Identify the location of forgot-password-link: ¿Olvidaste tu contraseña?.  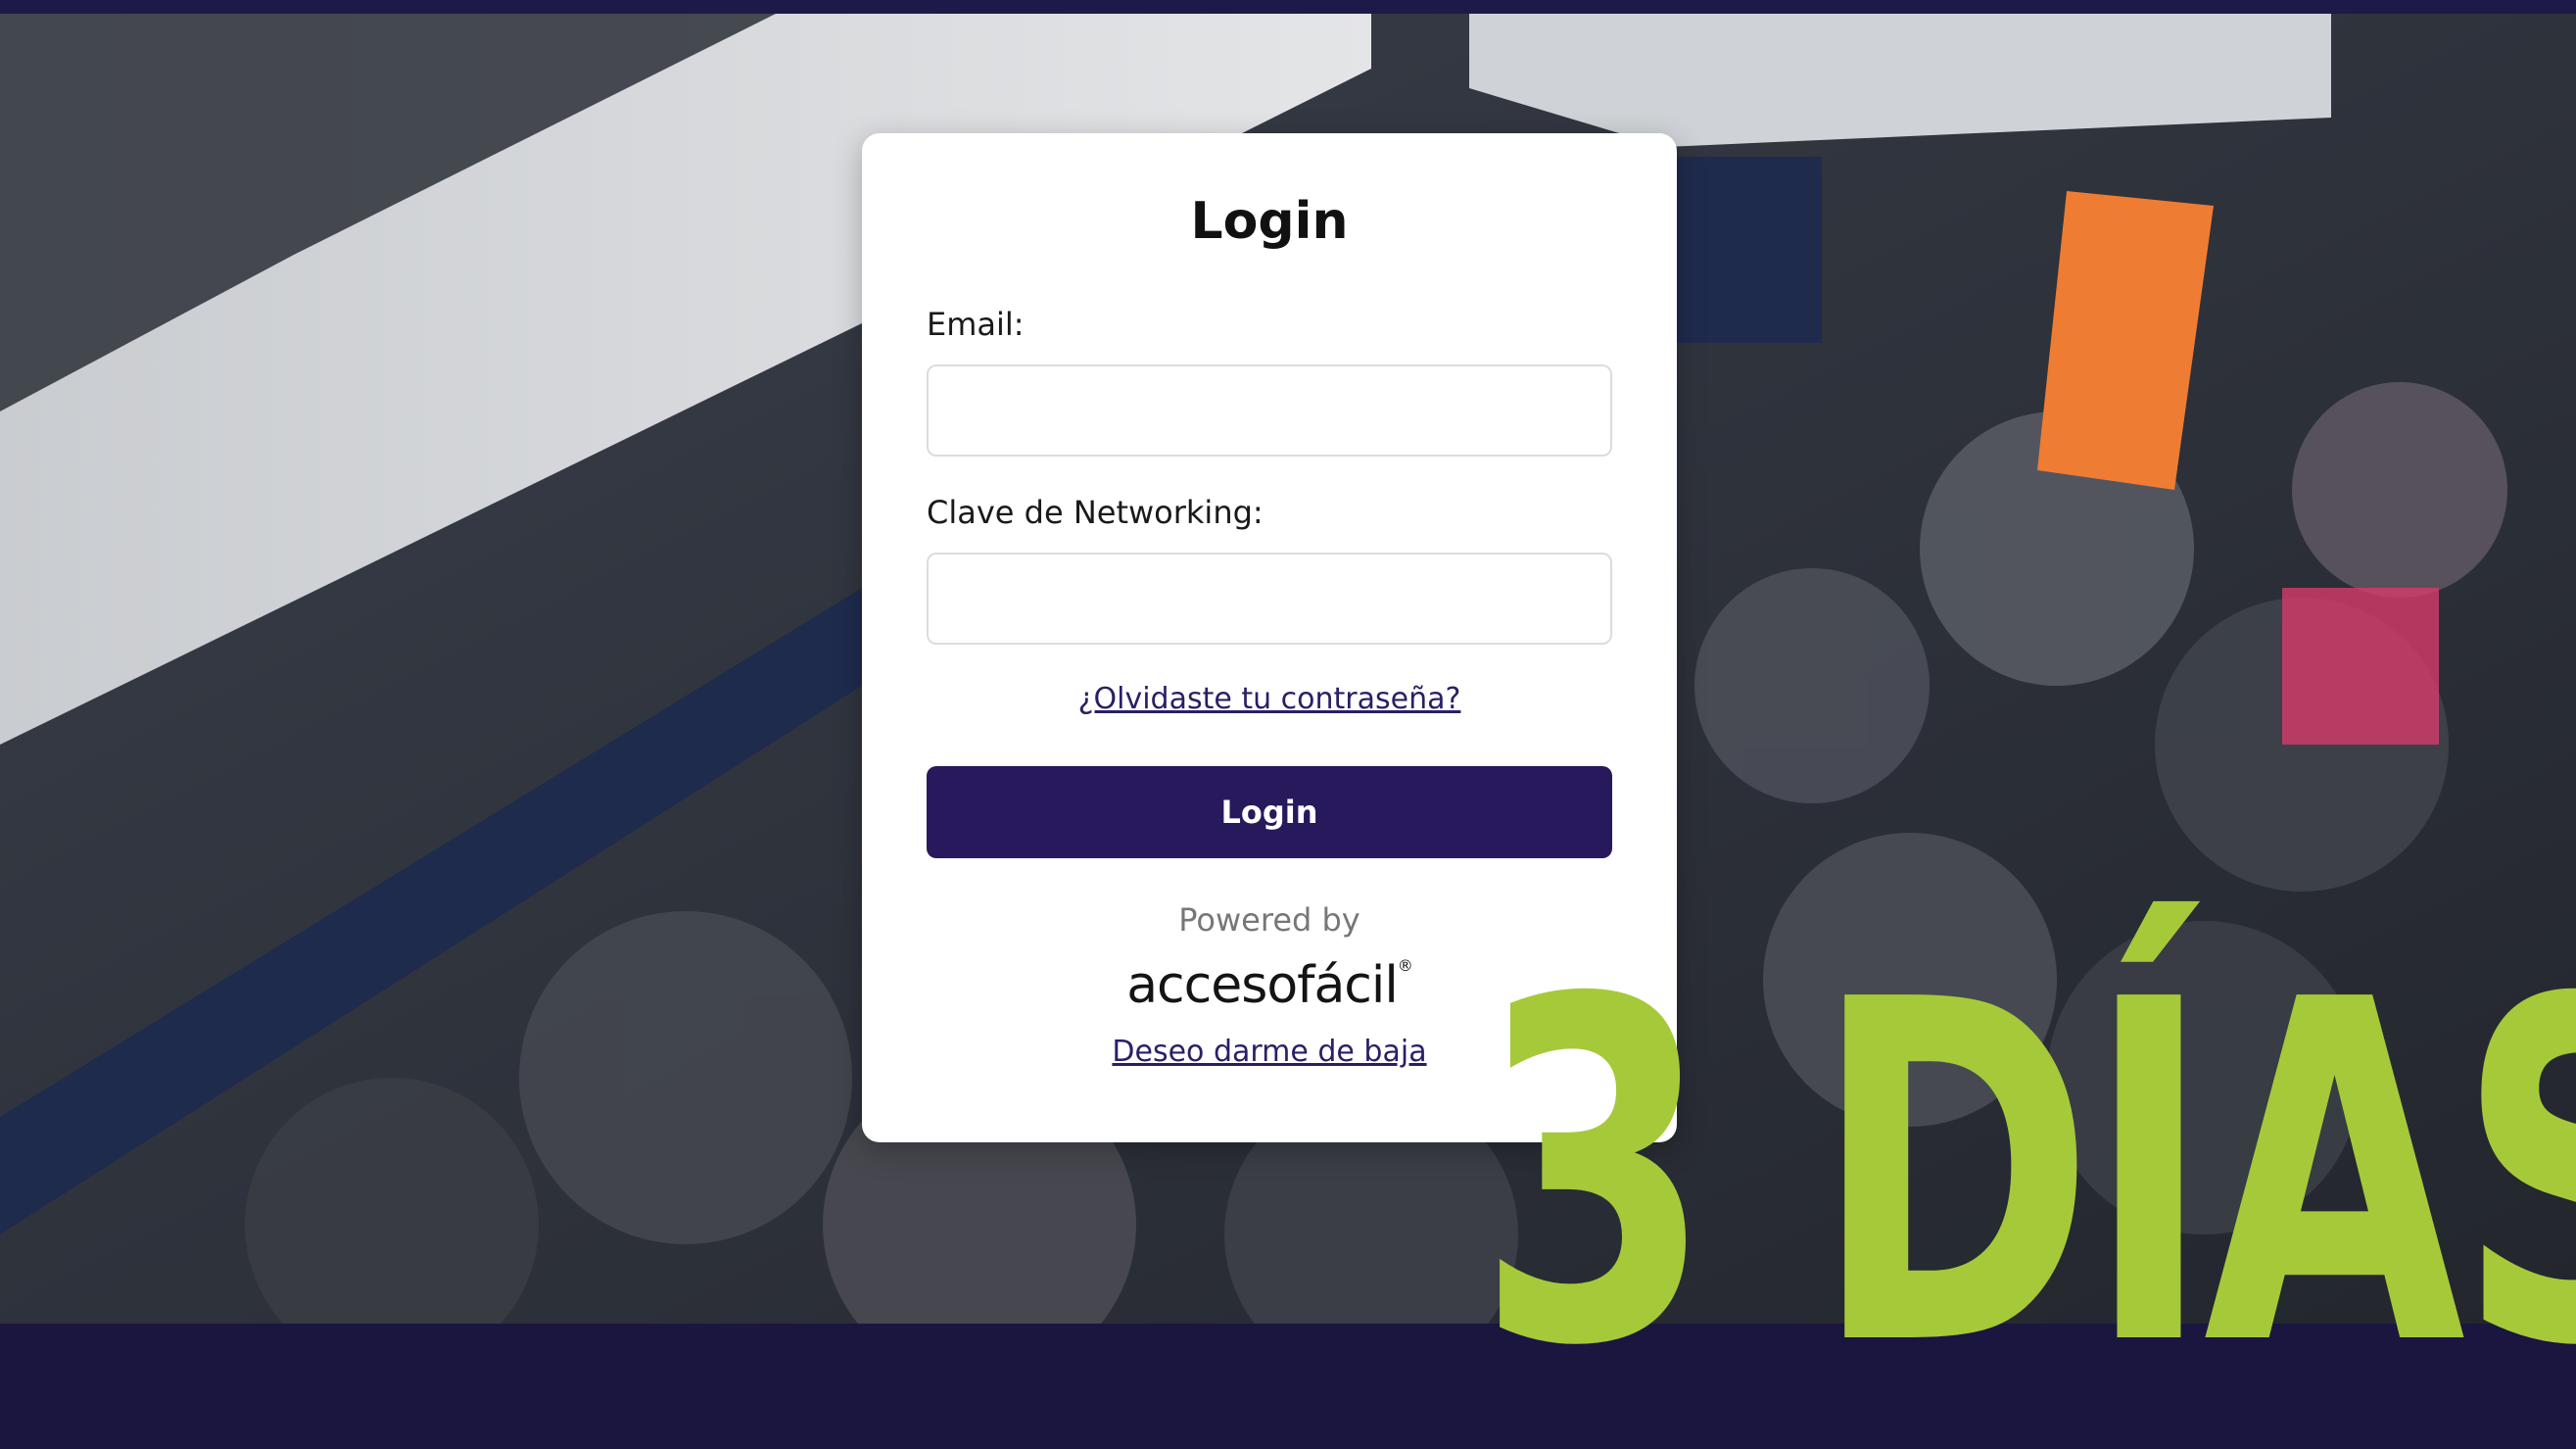
(1269, 699).